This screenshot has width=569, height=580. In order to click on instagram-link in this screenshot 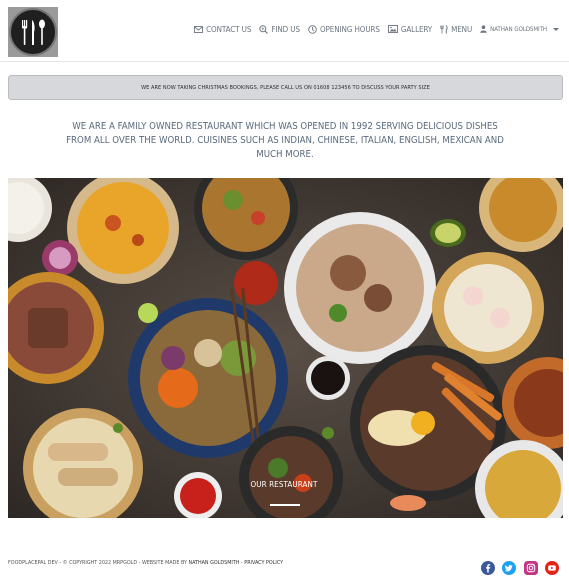, I will do `click(531, 568)`.